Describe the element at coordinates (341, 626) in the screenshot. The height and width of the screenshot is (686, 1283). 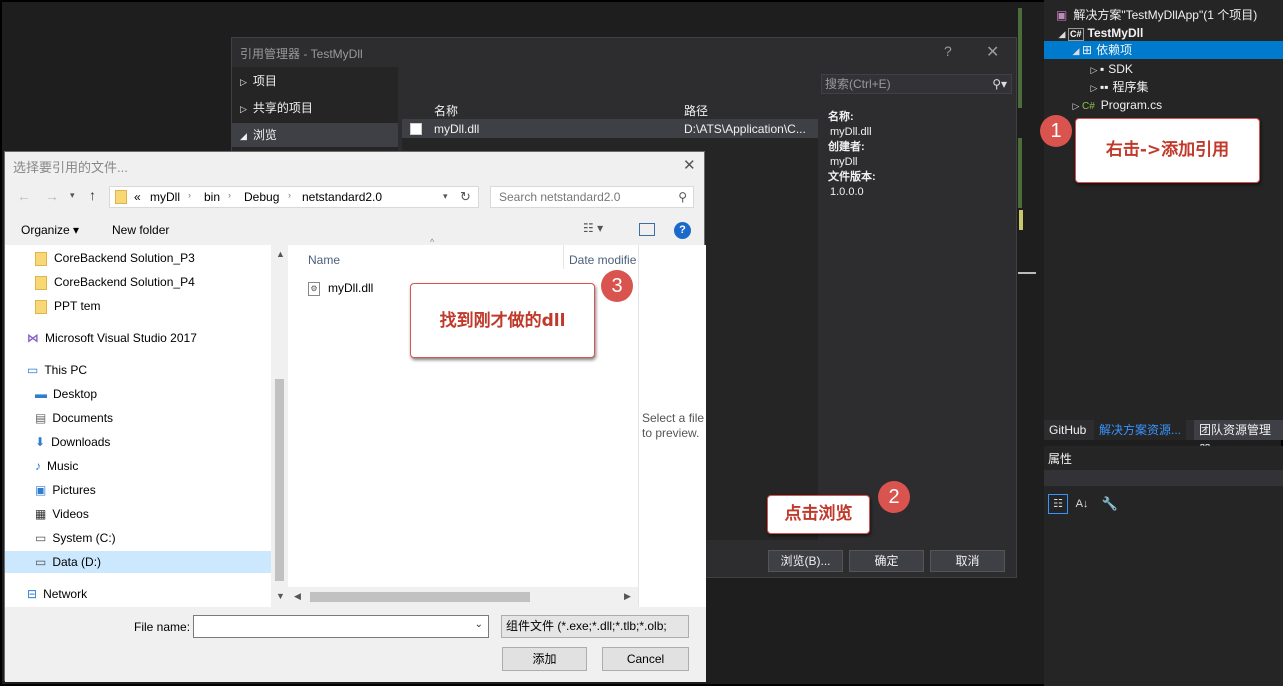
I see `filename-input: ⌄` at that location.